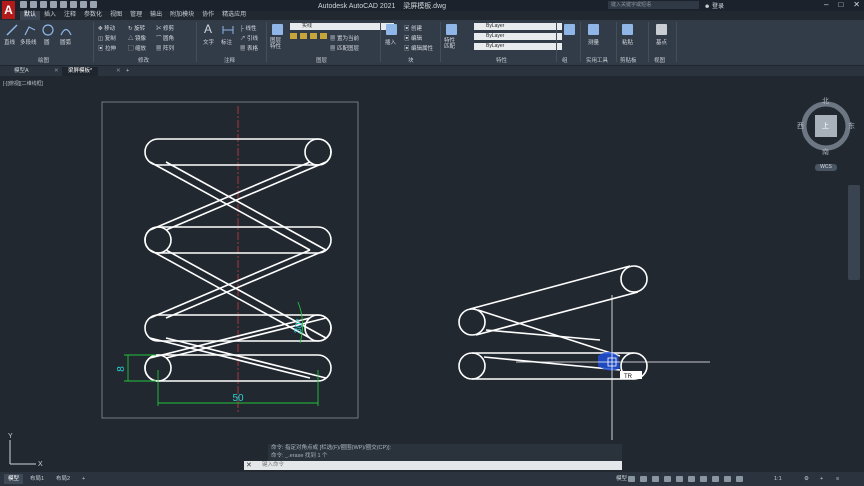  I want to click on create-block-button: ▣ 创建, so click(413, 28).